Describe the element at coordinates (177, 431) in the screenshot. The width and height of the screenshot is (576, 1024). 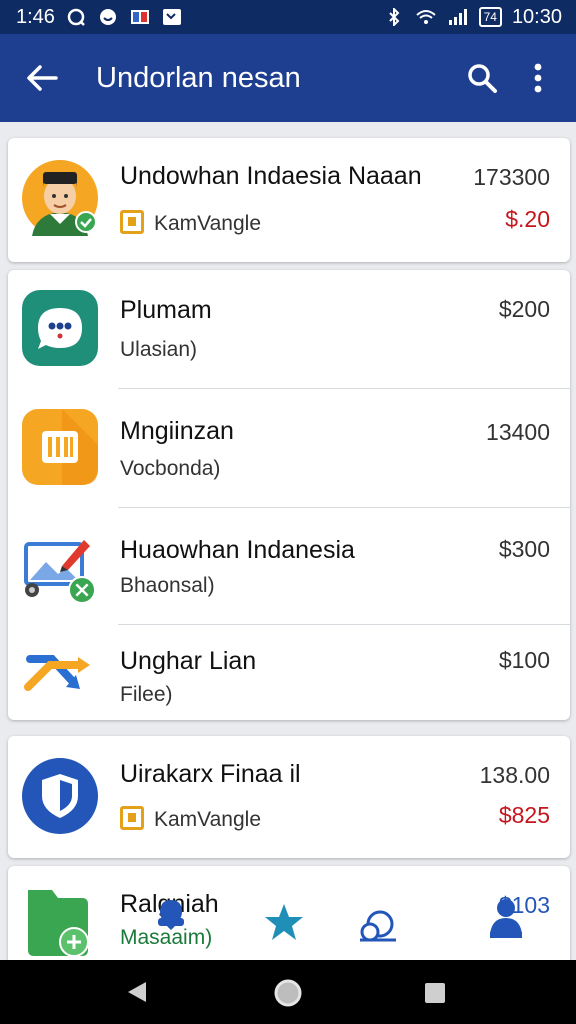
I see `item-title: Mngiinzan` at that location.